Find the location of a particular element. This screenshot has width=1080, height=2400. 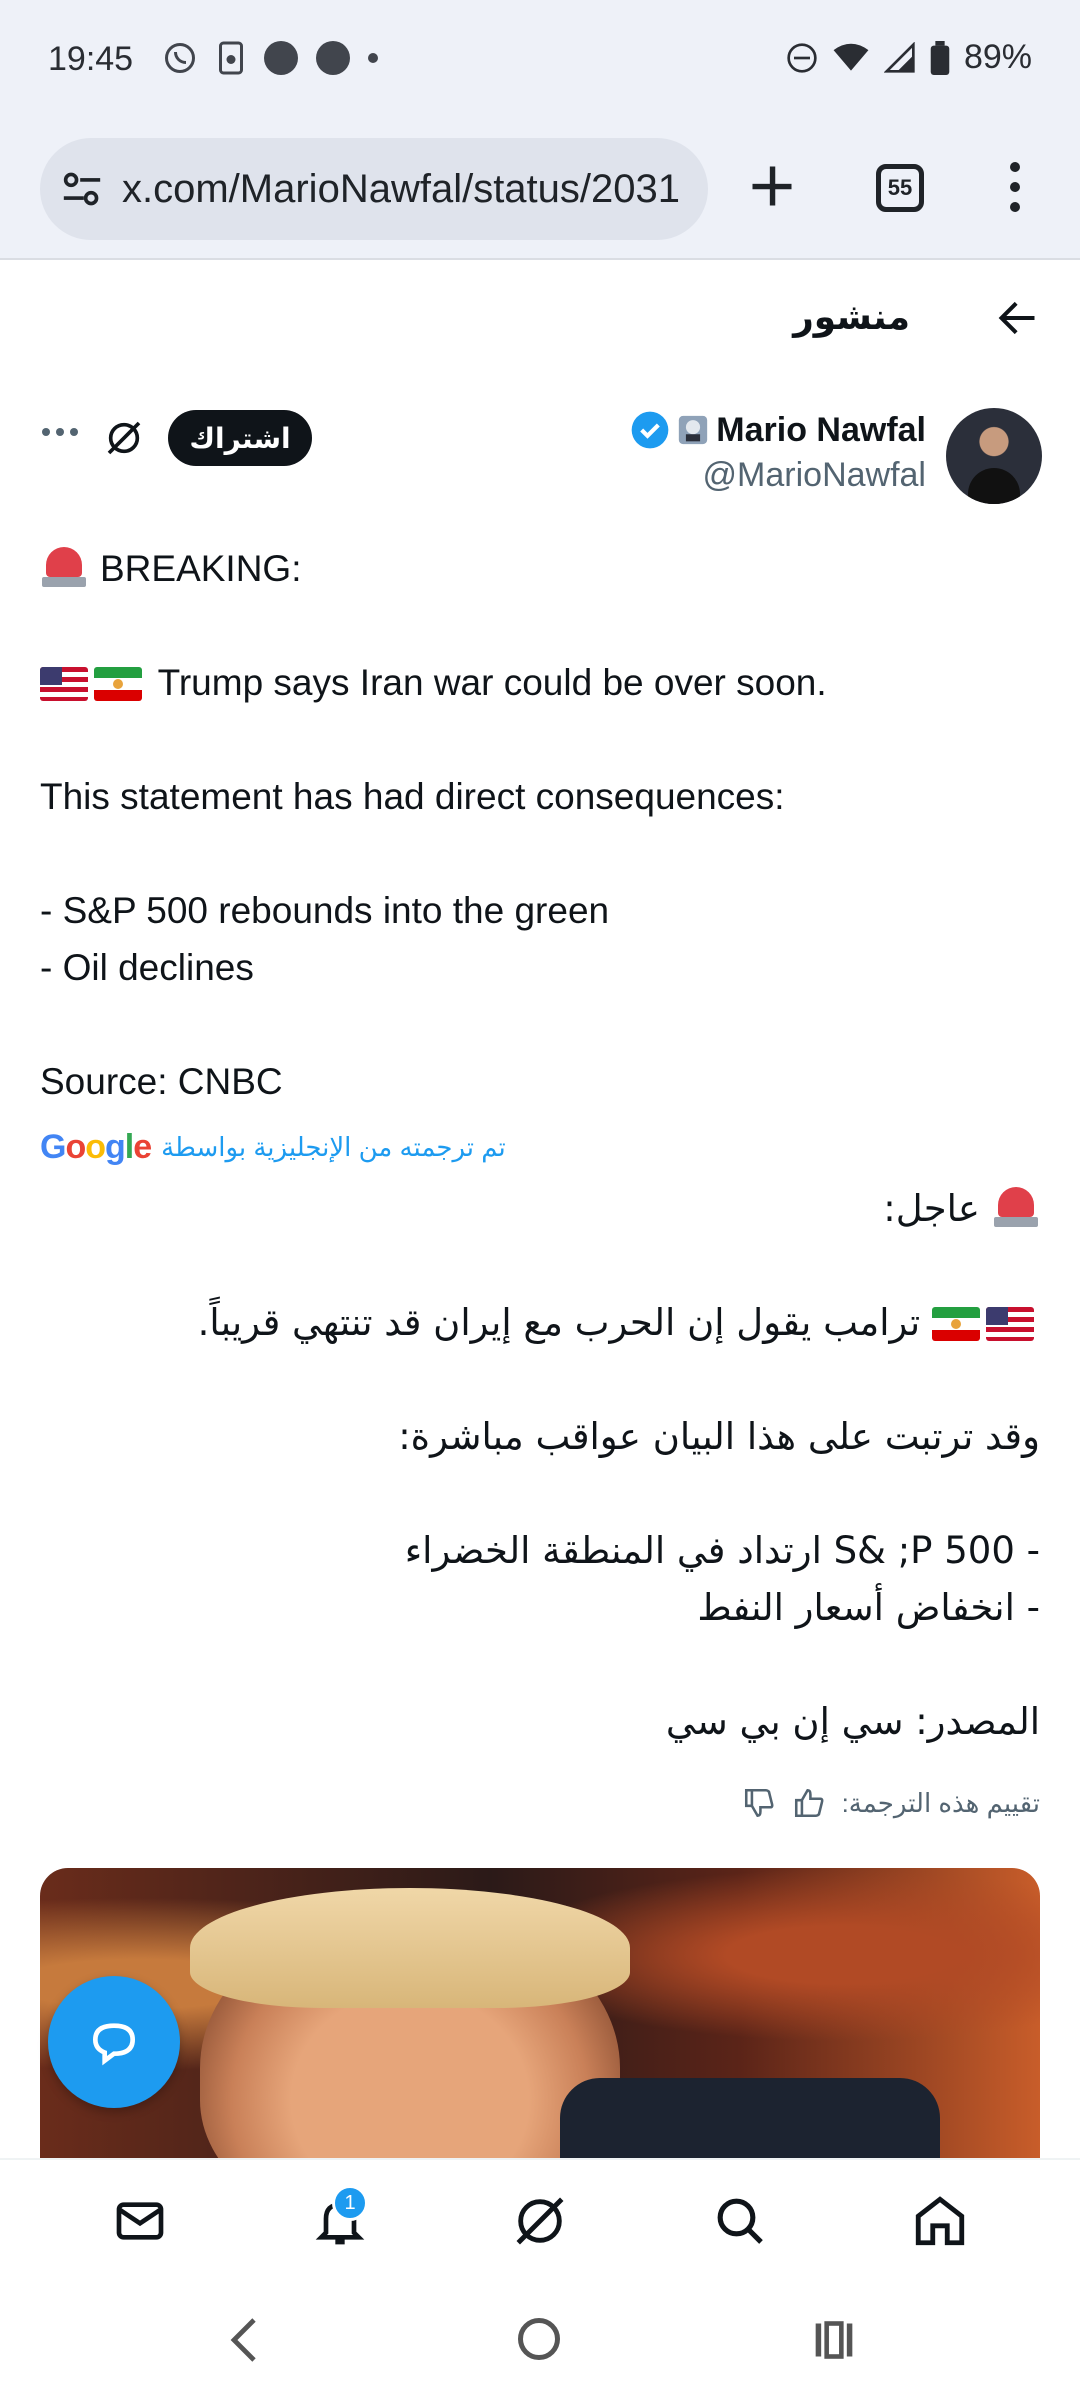

translation-attribution: تم ترجمته من الإنجليزية بواسطة Google is located at coordinates (273, 1147).